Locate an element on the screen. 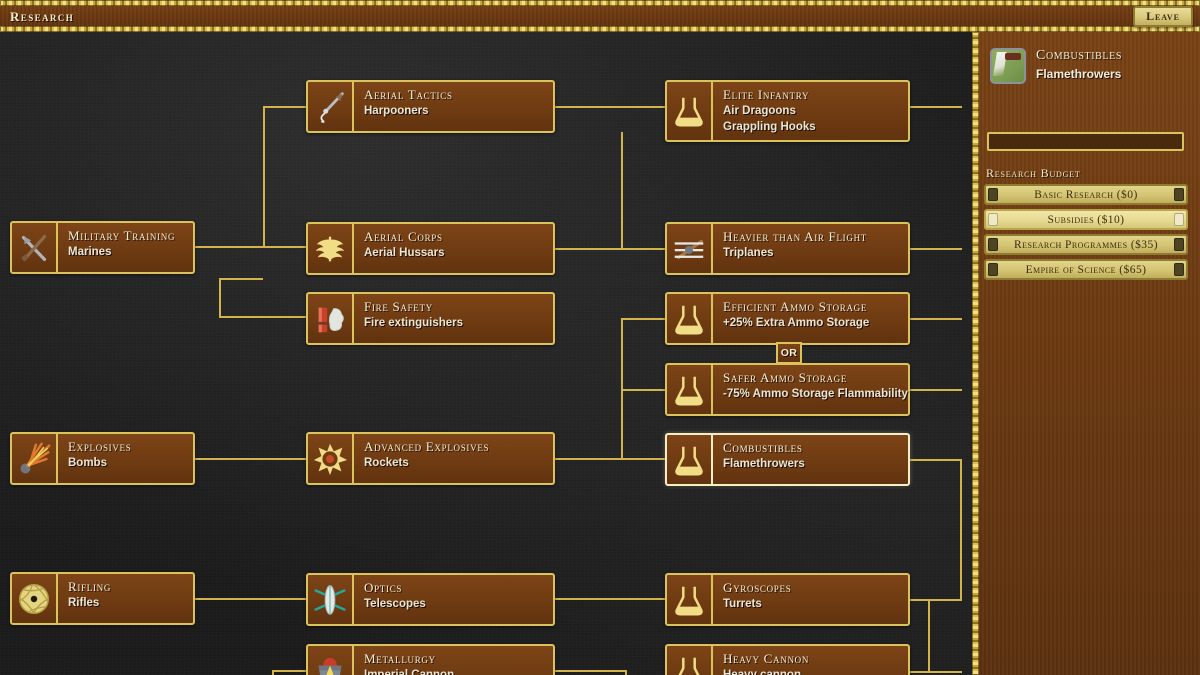 The height and width of the screenshot is (675, 1200). tech-node-effect: Marines is located at coordinates (90, 251).